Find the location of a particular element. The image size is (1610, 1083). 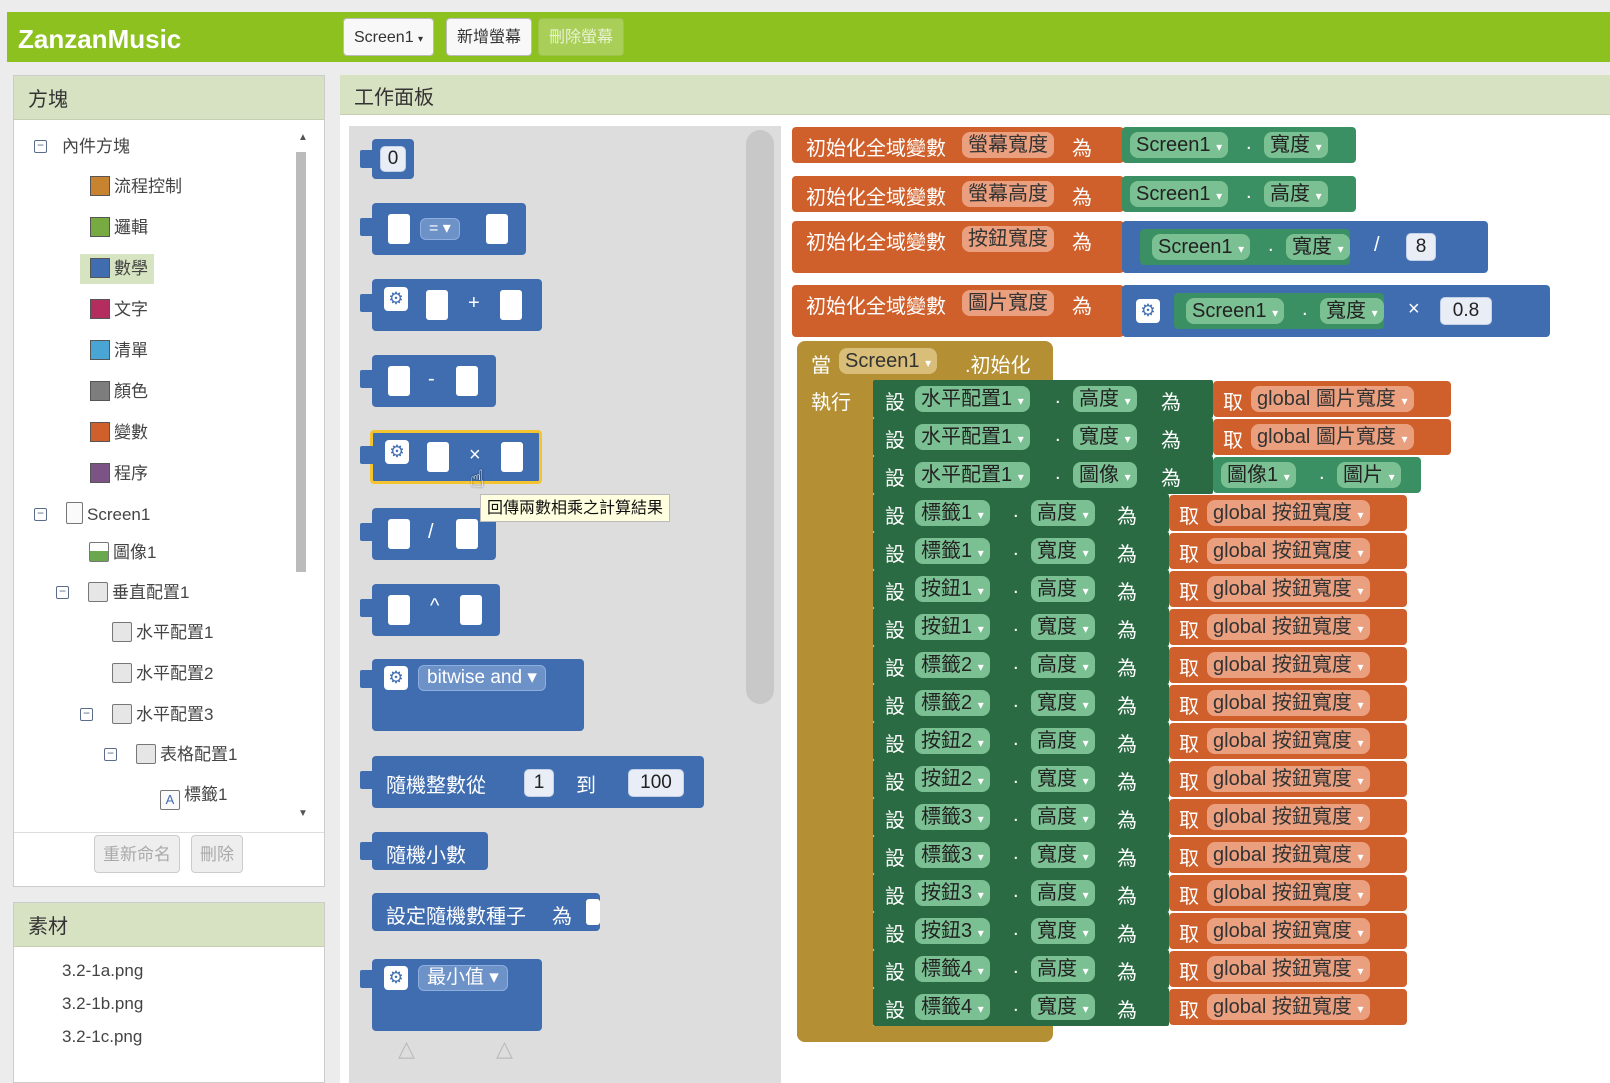

operand-field: 8 is located at coordinates (1421, 247).